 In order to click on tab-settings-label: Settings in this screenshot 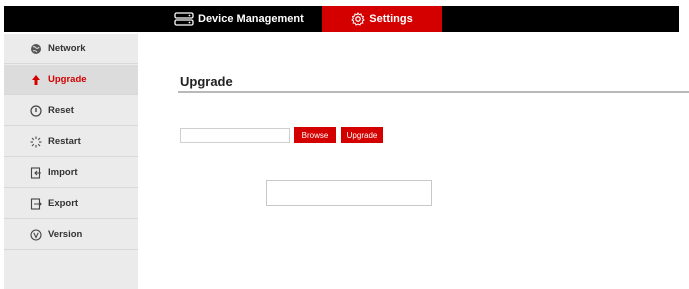, I will do `click(391, 19)`.